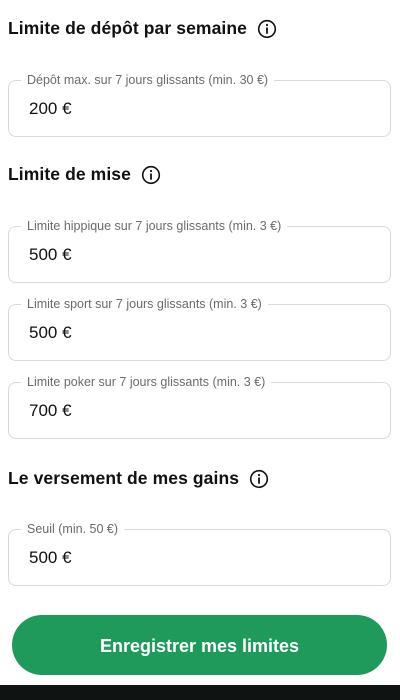 The image size is (400, 700). I want to click on payout-title-text: Le versement de mes gains, so click(124, 478).